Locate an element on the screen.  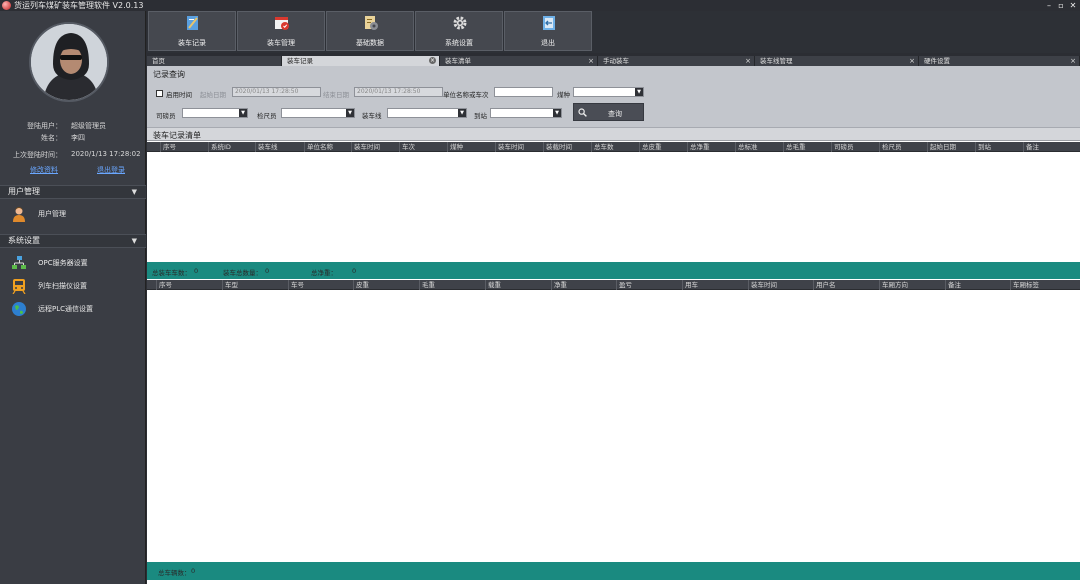
column-header: 煤种 is located at coordinates (471, 147).